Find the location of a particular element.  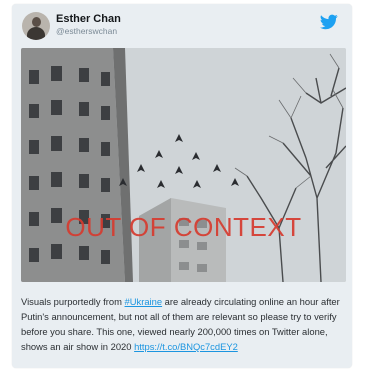

out-of-context-overlay: OUT OF CONTEXT is located at coordinates (183, 227).